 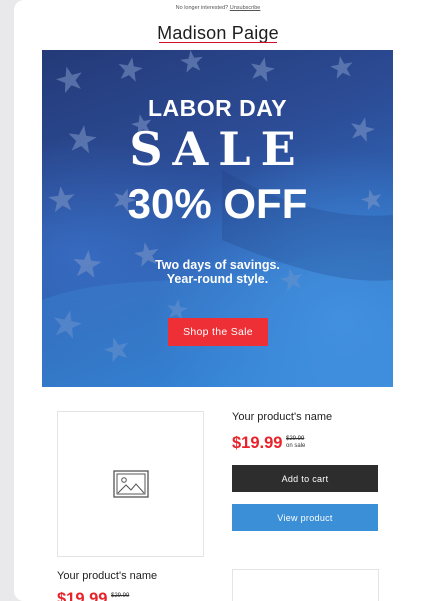 I want to click on product-old-price-block-1: $29.99 on sale, so click(x=295, y=443).